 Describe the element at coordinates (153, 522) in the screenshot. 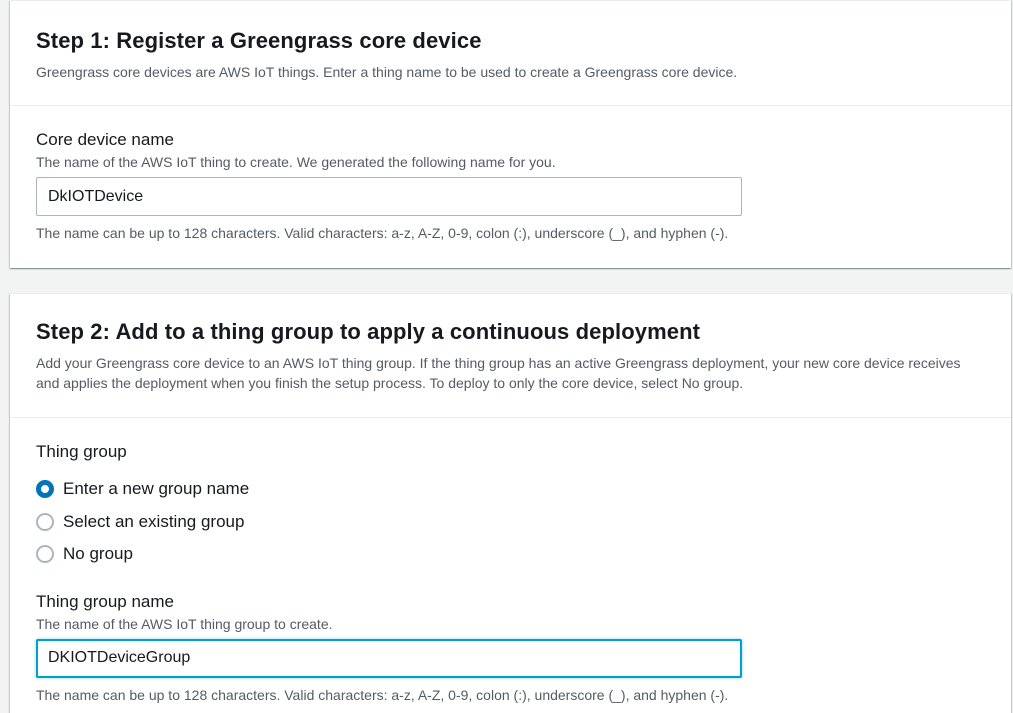

I see `radio-label-existing-group: Select an existing group` at that location.